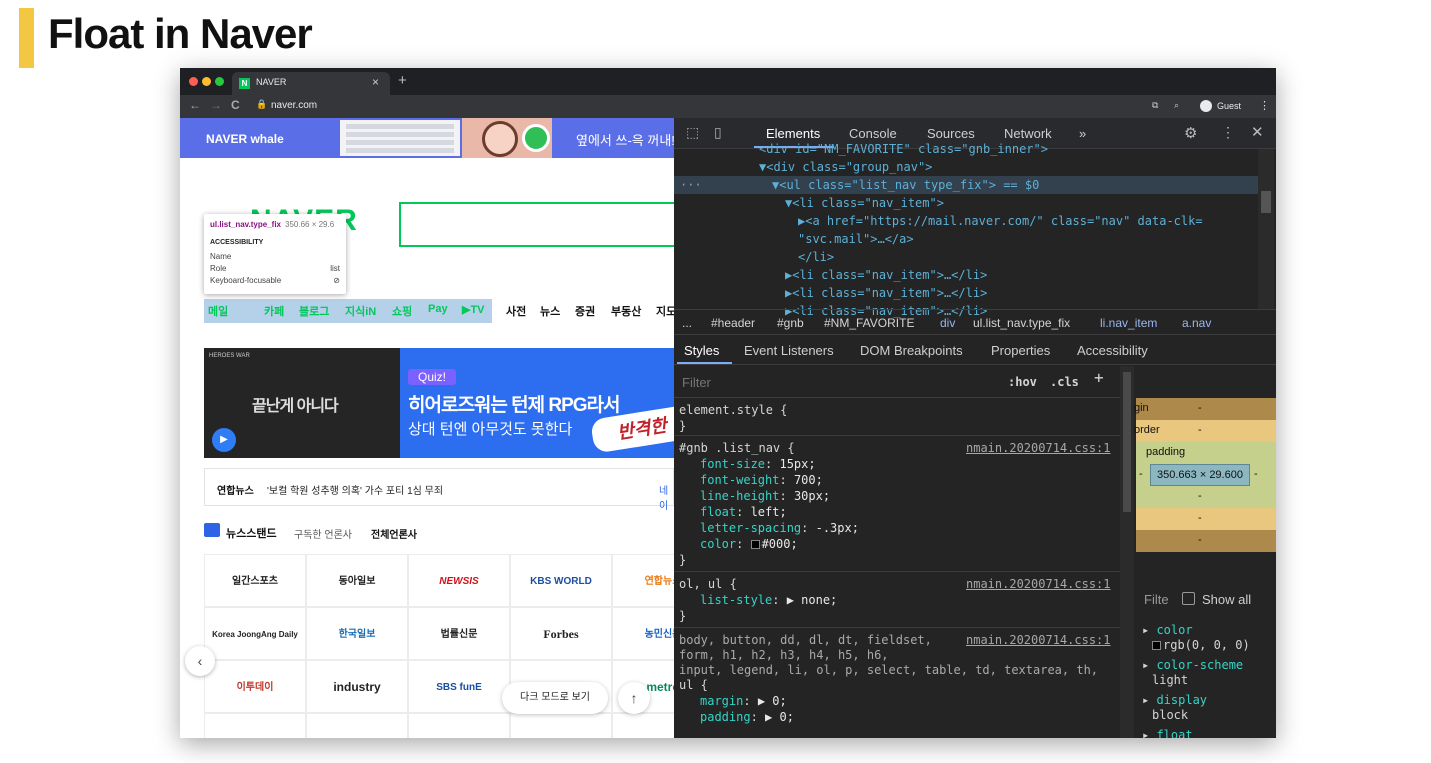  What do you see at coordinates (357, 633) in the screenshot?
I see `press-cell: 한국일보` at bounding box center [357, 633].